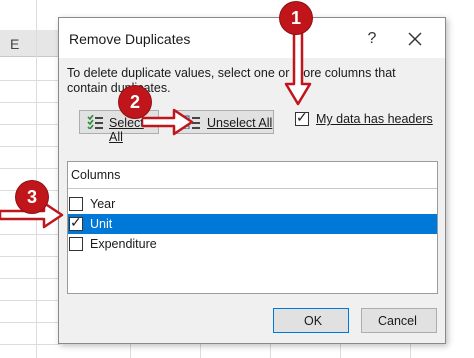 This screenshot has width=474, height=358. Describe the element at coordinates (372, 39) in the screenshot. I see `help-button: ?` at that location.